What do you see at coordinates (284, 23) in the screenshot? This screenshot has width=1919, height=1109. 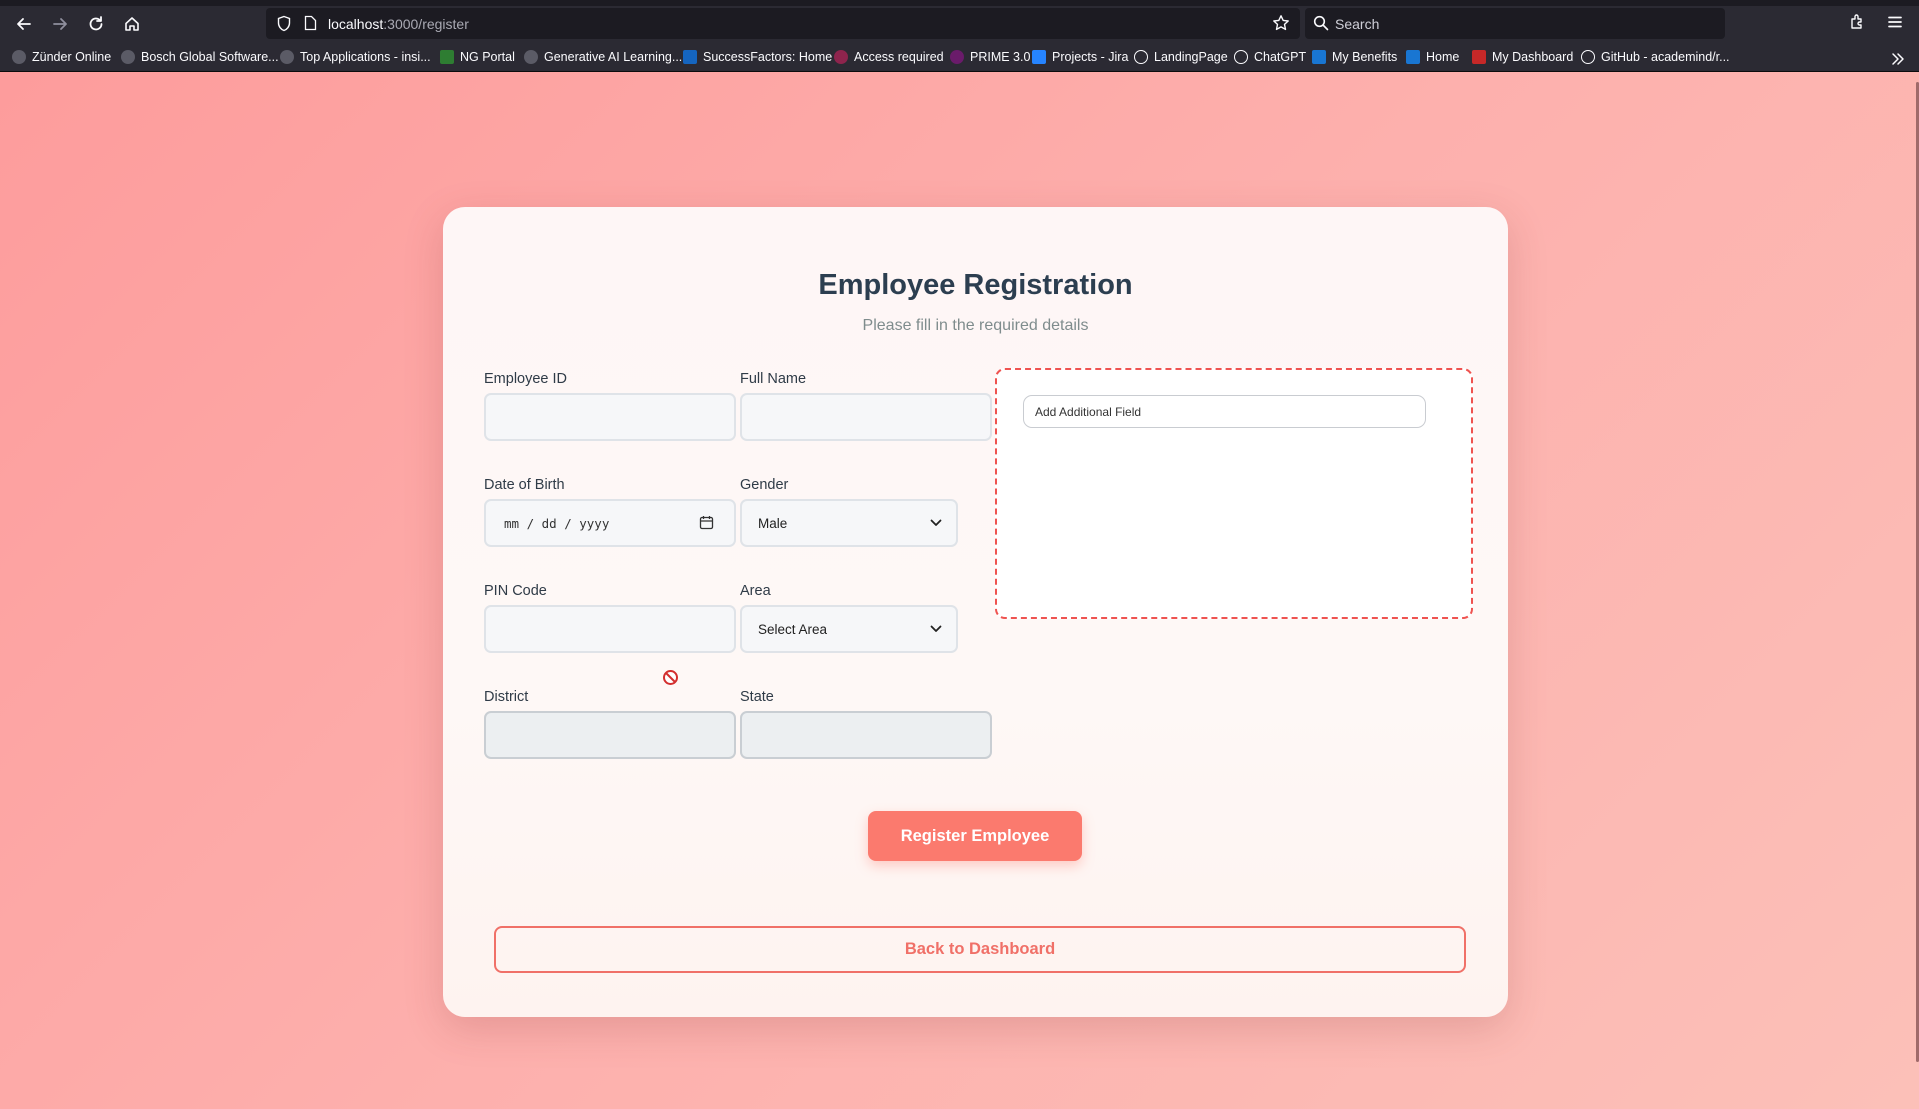 I see `shield-icon` at bounding box center [284, 23].